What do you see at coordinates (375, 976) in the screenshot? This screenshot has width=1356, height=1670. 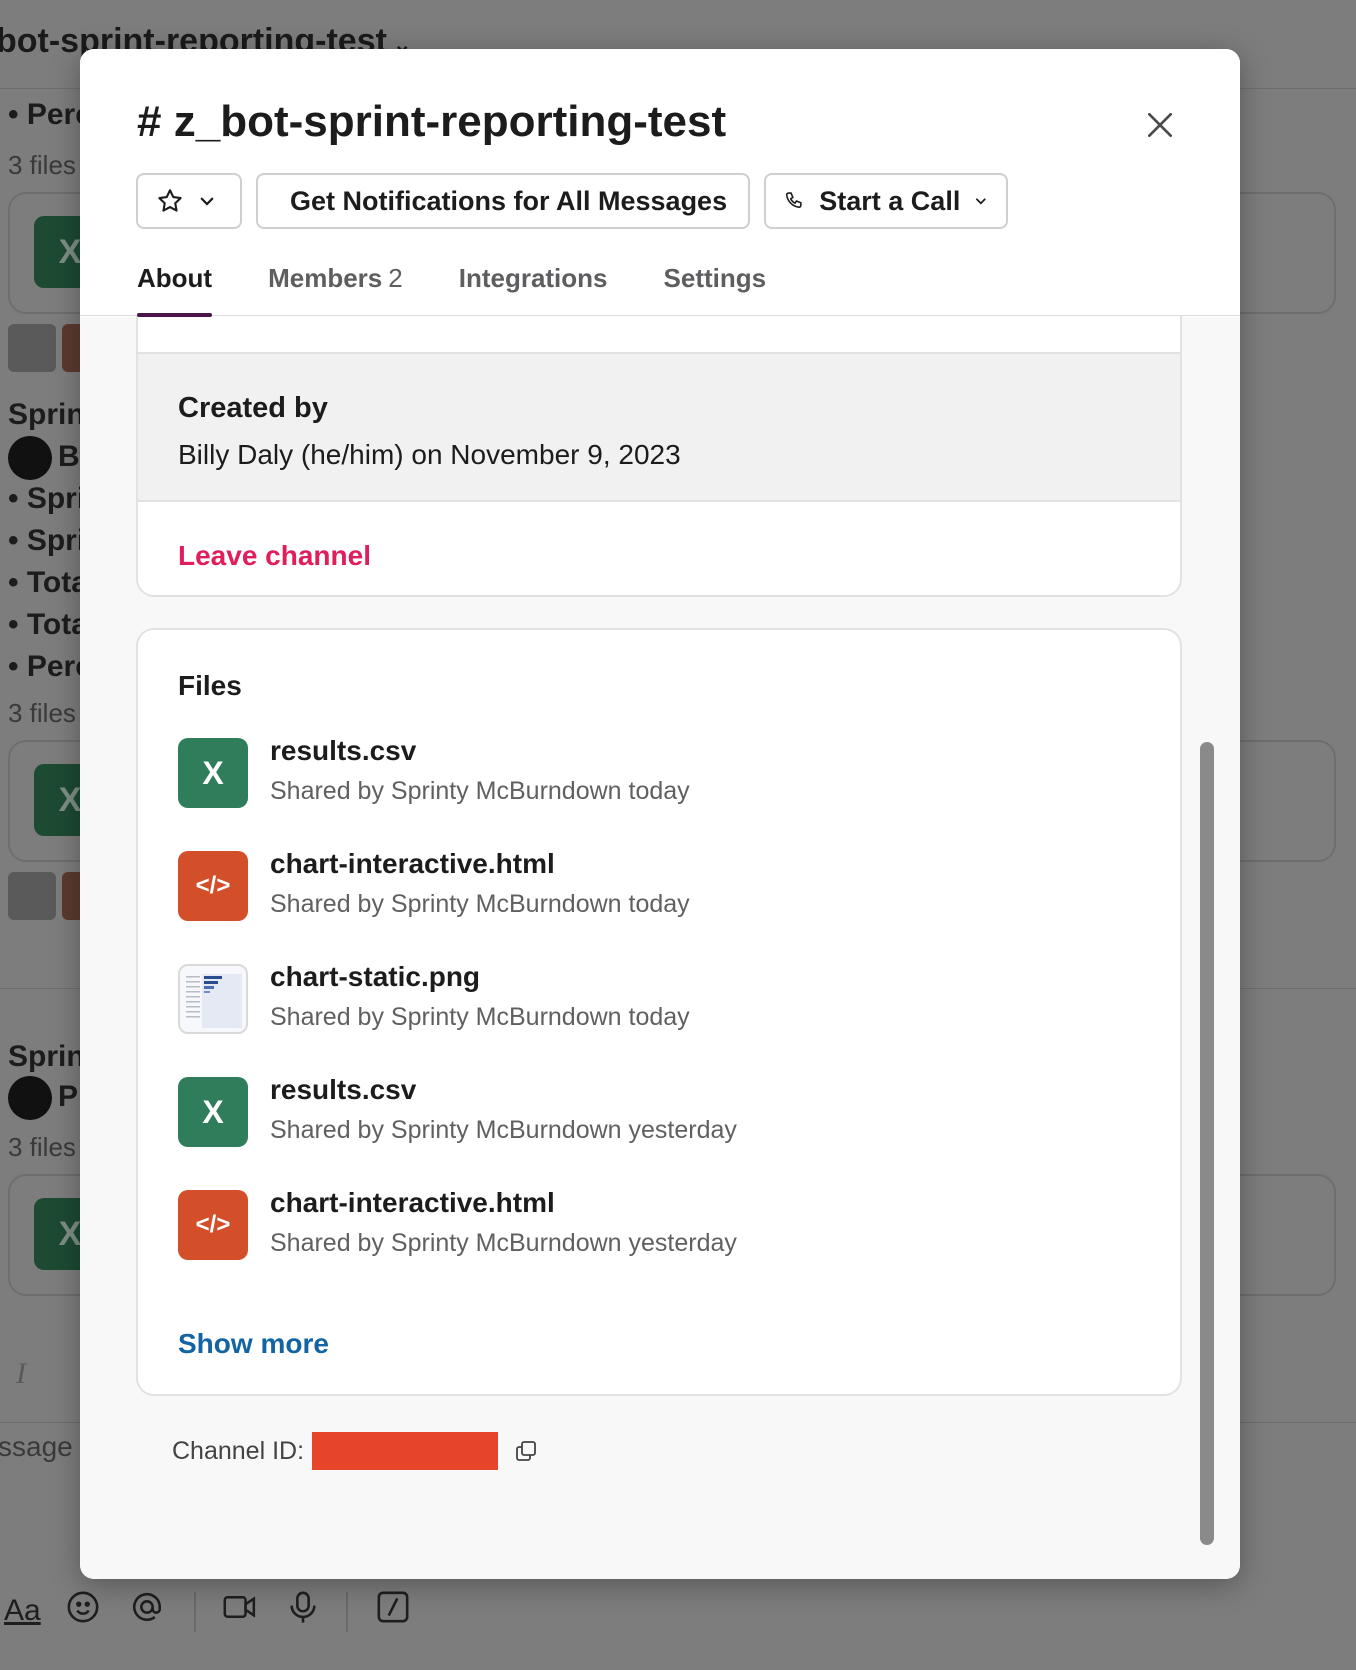 I see `file-name: chart-static.png` at bounding box center [375, 976].